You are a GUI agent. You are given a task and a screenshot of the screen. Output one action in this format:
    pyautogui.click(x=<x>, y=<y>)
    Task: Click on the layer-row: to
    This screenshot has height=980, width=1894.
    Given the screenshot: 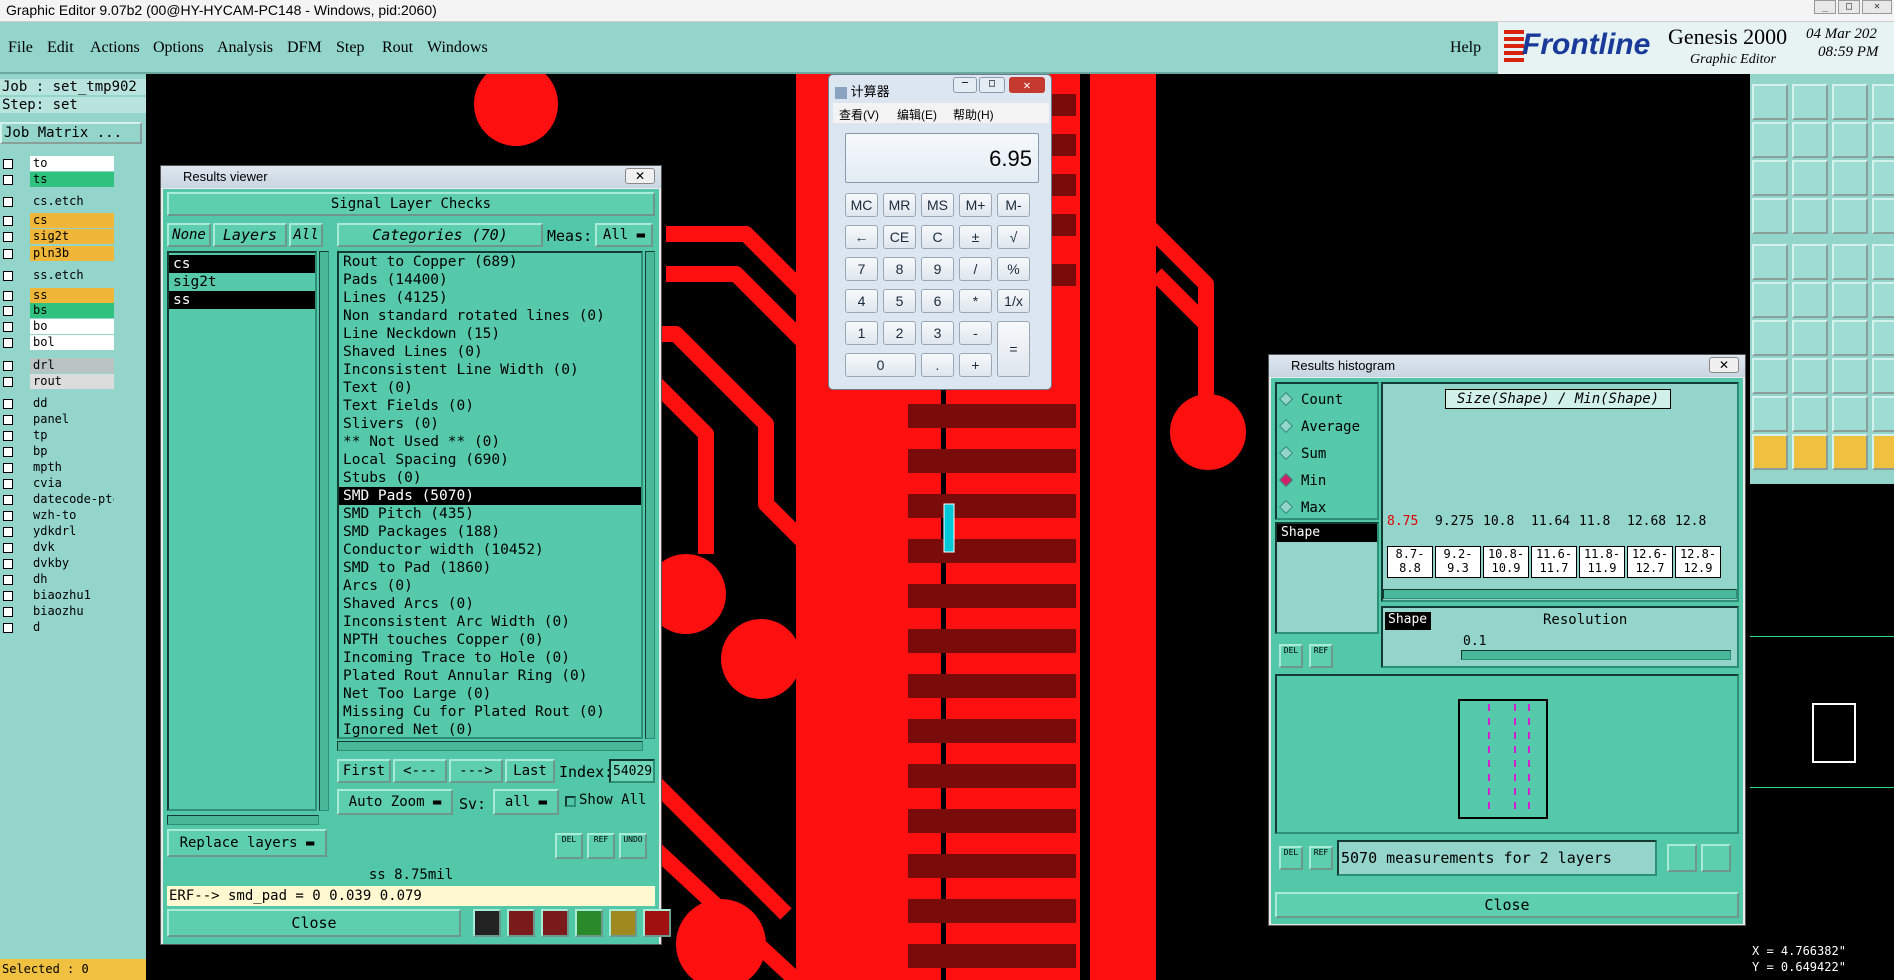 What is the action you would take?
    pyautogui.click(x=73, y=164)
    